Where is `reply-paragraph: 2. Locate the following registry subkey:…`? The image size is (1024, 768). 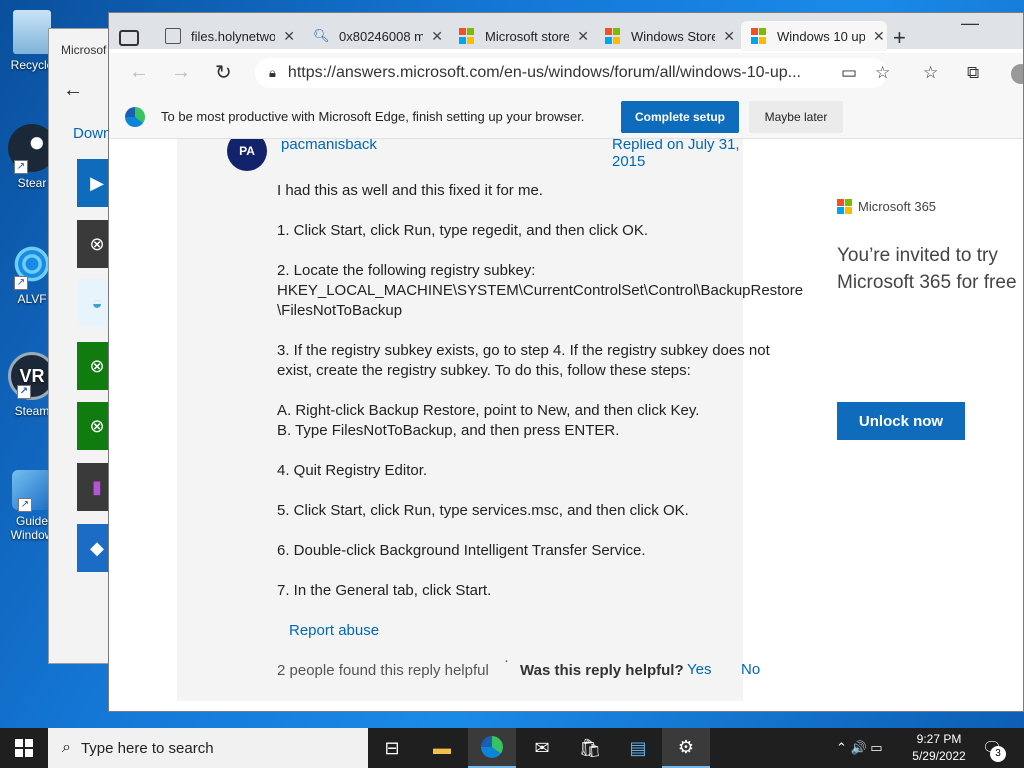
reply-paragraph: 2. Locate the following registry subkey:… is located at coordinates (540, 290).